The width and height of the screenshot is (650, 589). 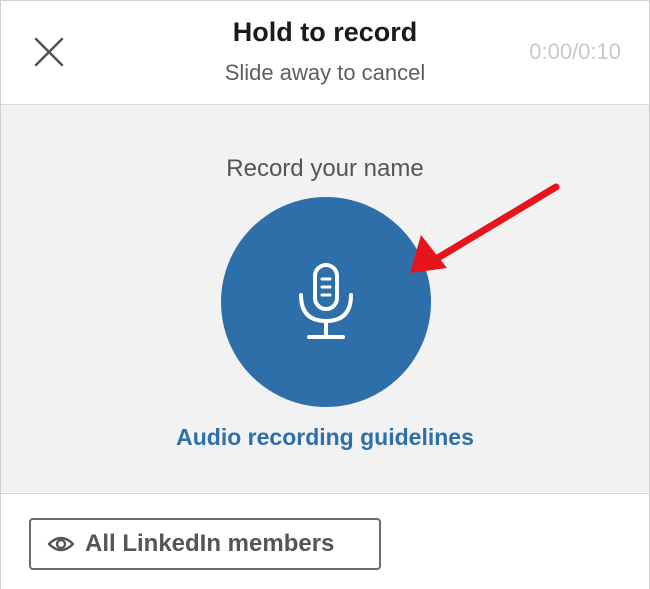 I want to click on microphone-icon, so click(x=326, y=301).